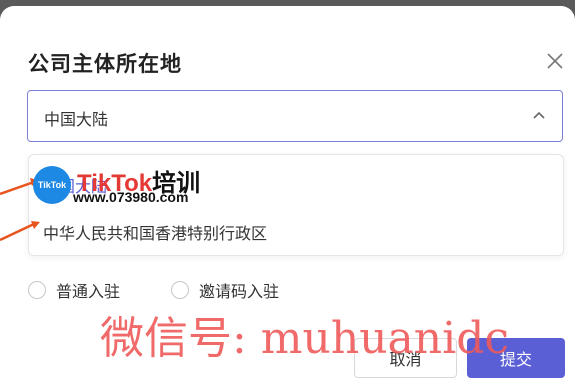  What do you see at coordinates (295, 116) in the screenshot?
I see `location-select: 中国大陆` at bounding box center [295, 116].